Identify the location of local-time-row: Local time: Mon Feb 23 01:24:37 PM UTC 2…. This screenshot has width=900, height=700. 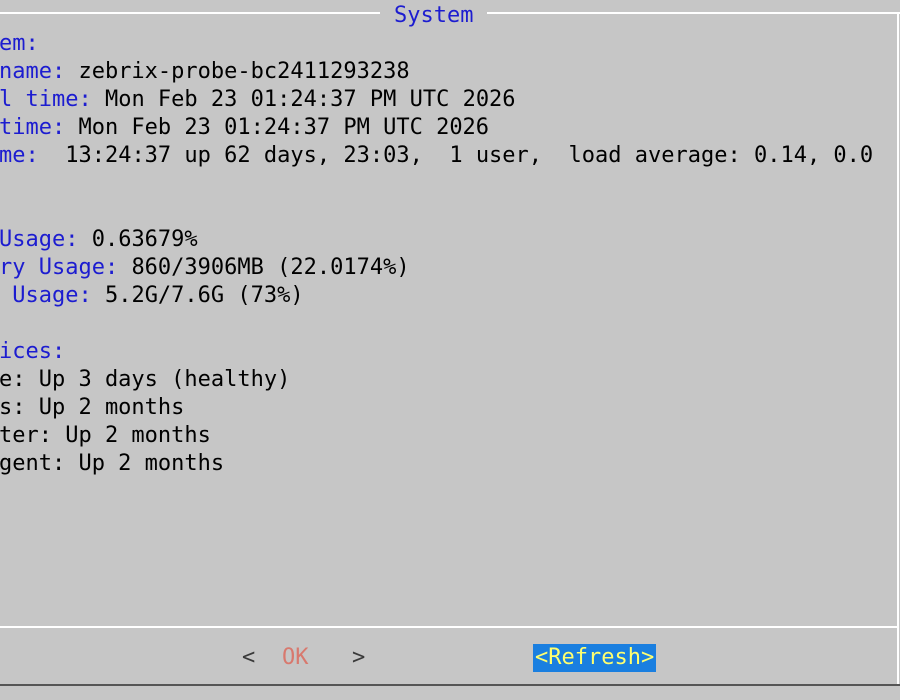
(258, 100).